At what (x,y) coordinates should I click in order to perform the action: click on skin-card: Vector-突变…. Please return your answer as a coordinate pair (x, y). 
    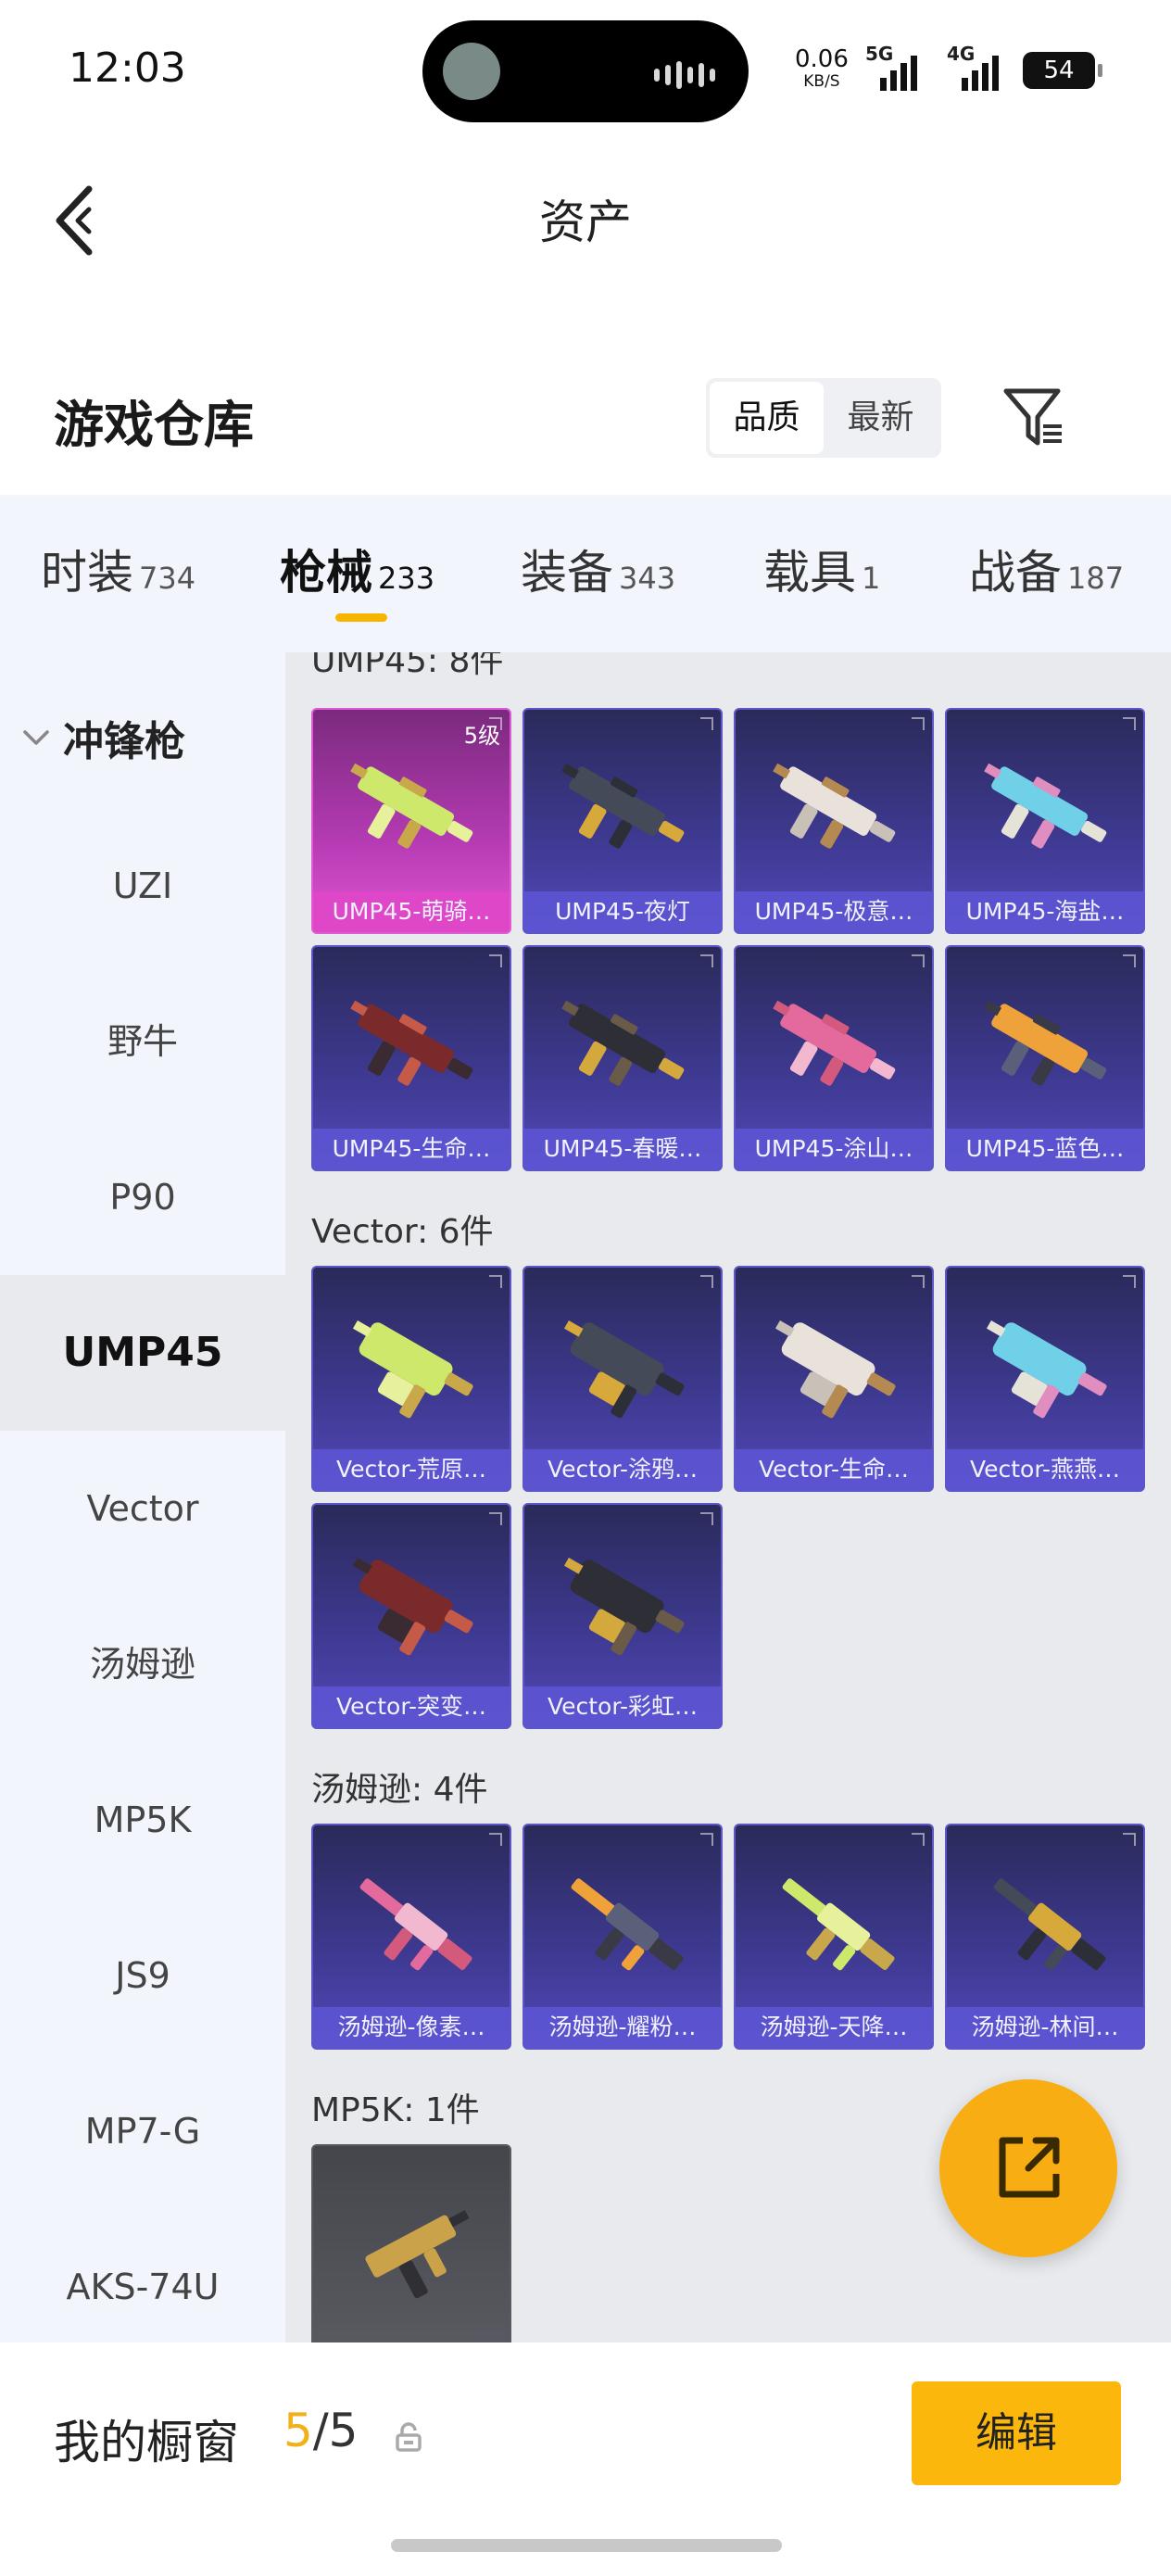
    Looking at the image, I should click on (411, 1616).